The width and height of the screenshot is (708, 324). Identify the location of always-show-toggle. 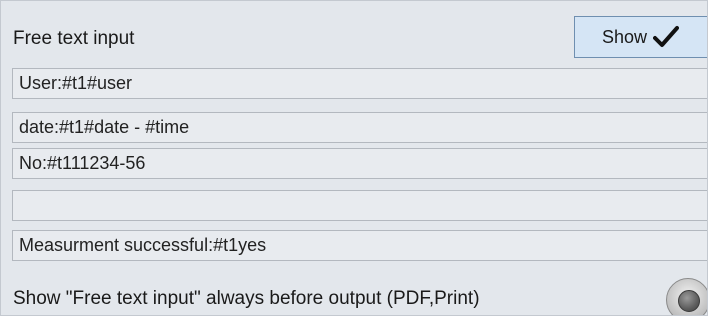
(686, 296).